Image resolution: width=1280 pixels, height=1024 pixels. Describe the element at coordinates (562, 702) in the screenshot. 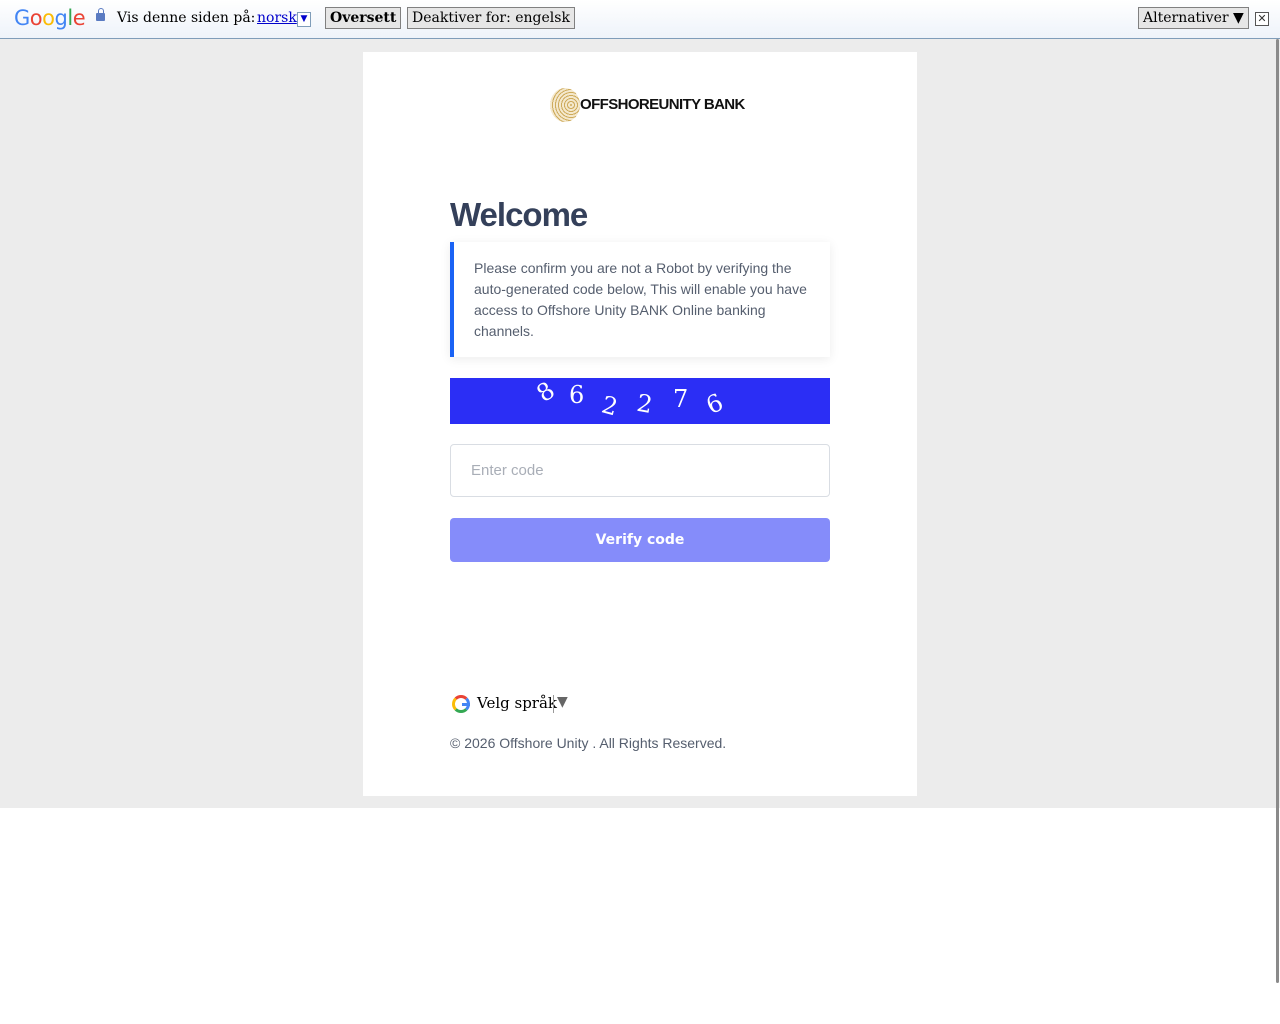

I see `chevron-down-icon: ▼` at that location.